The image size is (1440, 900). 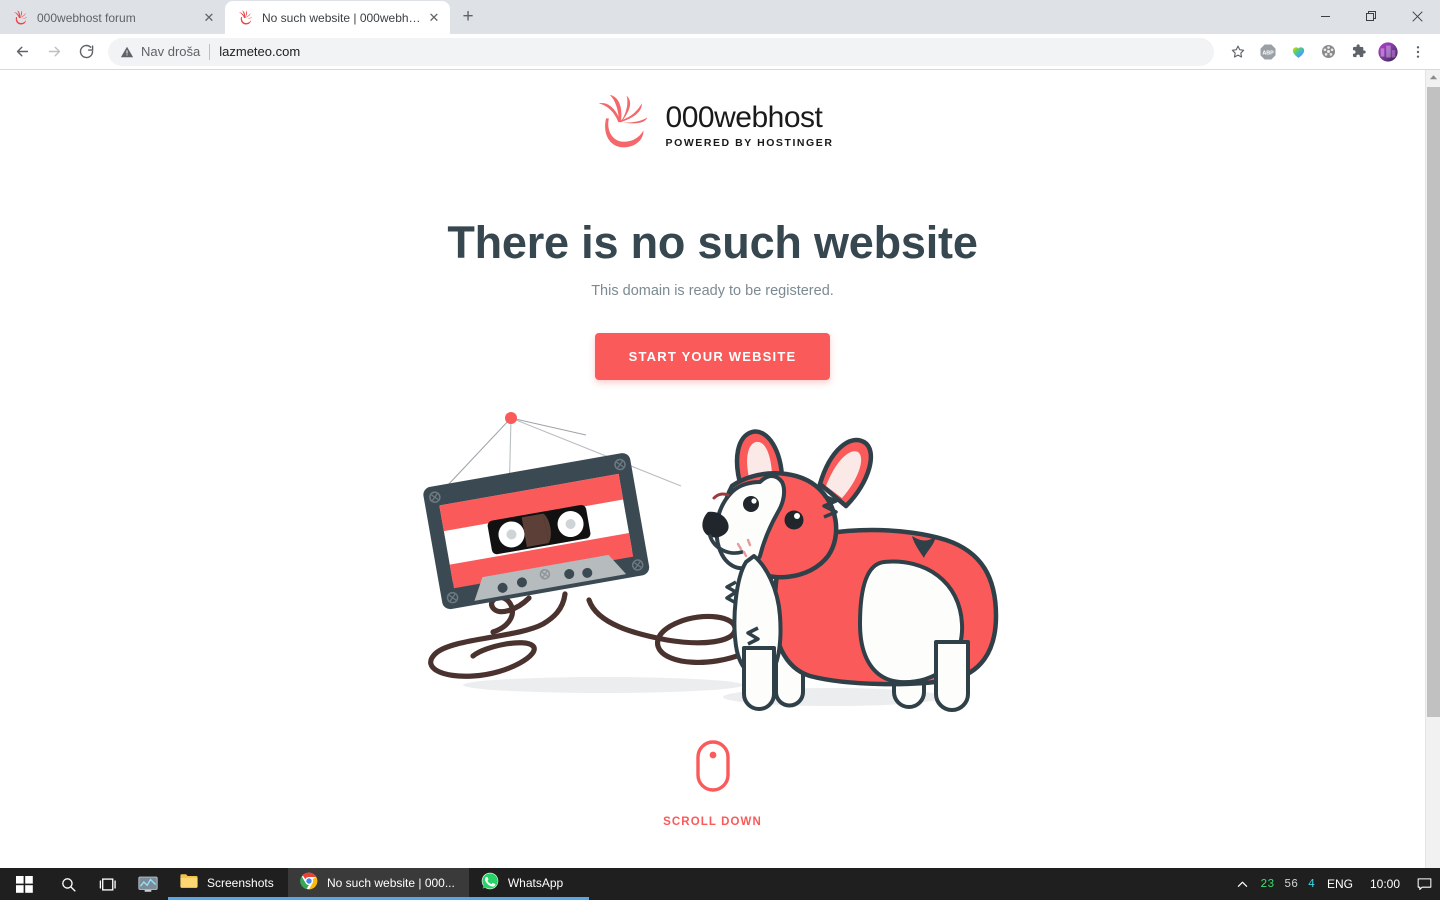 What do you see at coordinates (1238, 52) in the screenshot?
I see `star-icon` at bounding box center [1238, 52].